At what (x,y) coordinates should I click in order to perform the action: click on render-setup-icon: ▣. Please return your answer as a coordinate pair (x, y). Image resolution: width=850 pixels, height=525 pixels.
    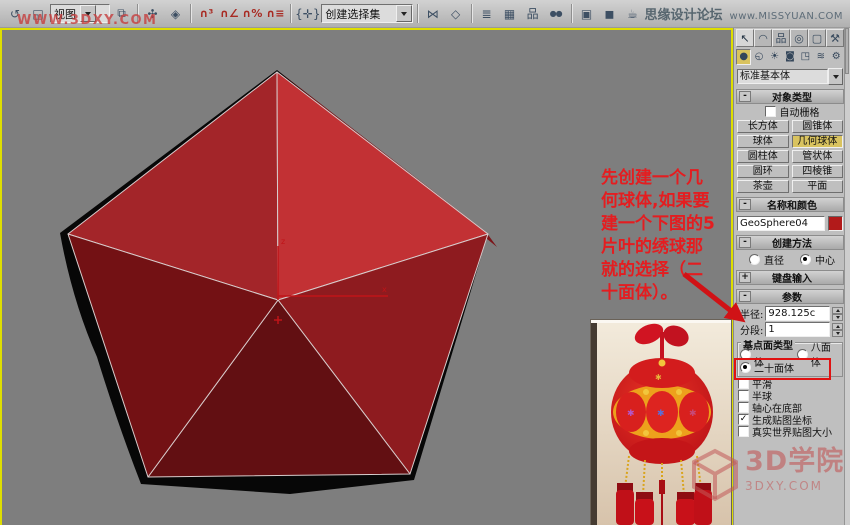
    Looking at the image, I should click on (586, 14).